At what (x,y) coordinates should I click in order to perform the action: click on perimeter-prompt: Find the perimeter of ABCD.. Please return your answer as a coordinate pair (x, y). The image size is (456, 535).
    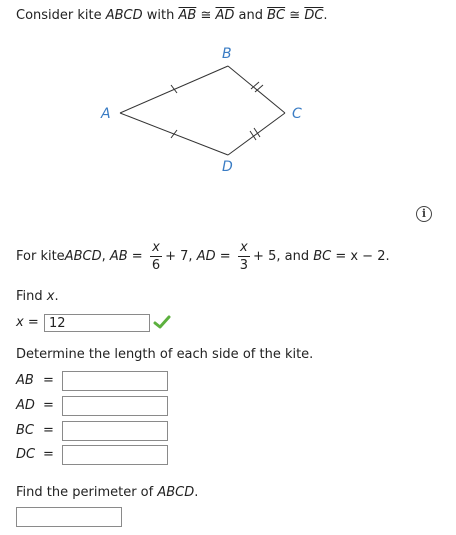
    Looking at the image, I should click on (107, 492).